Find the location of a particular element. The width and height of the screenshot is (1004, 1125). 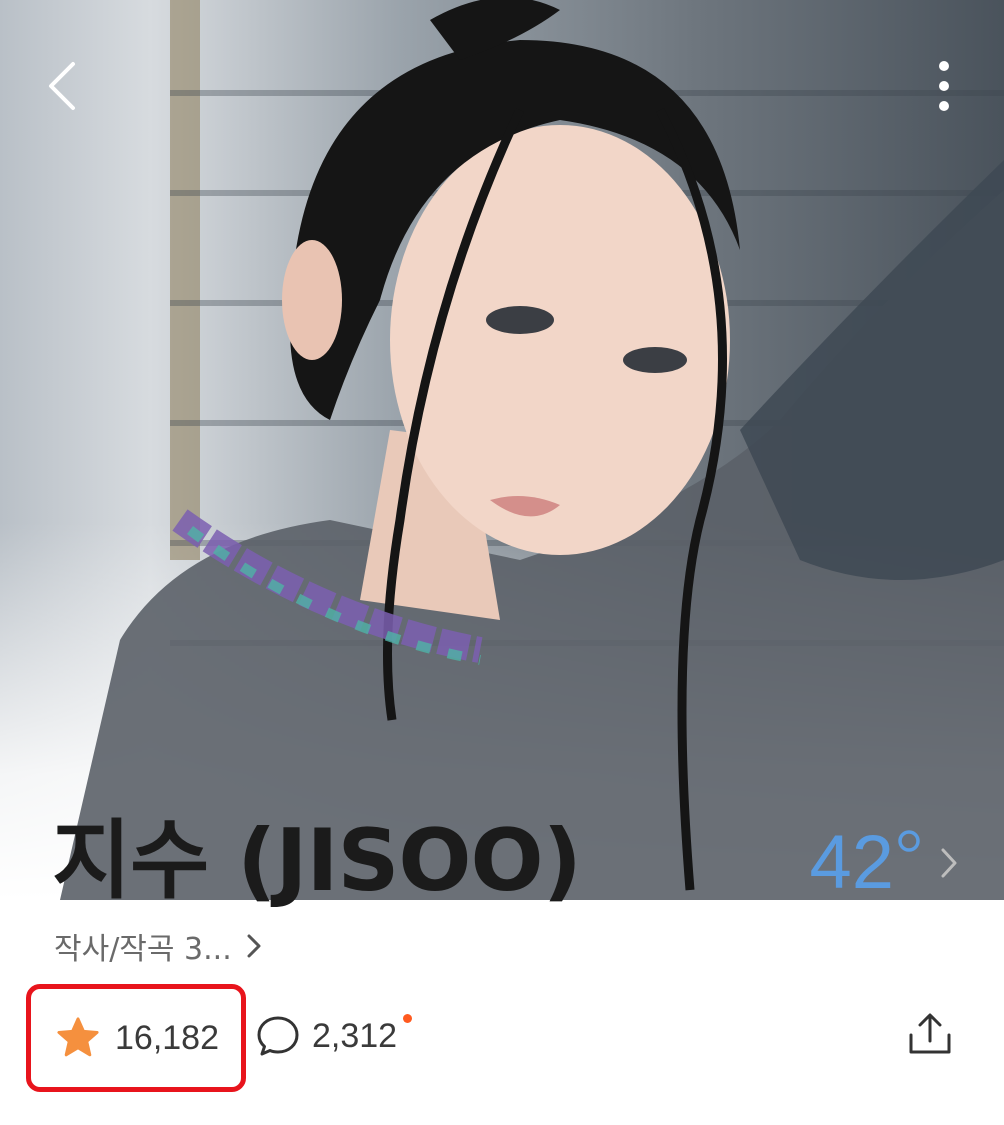

share-button is located at coordinates (930, 1034).